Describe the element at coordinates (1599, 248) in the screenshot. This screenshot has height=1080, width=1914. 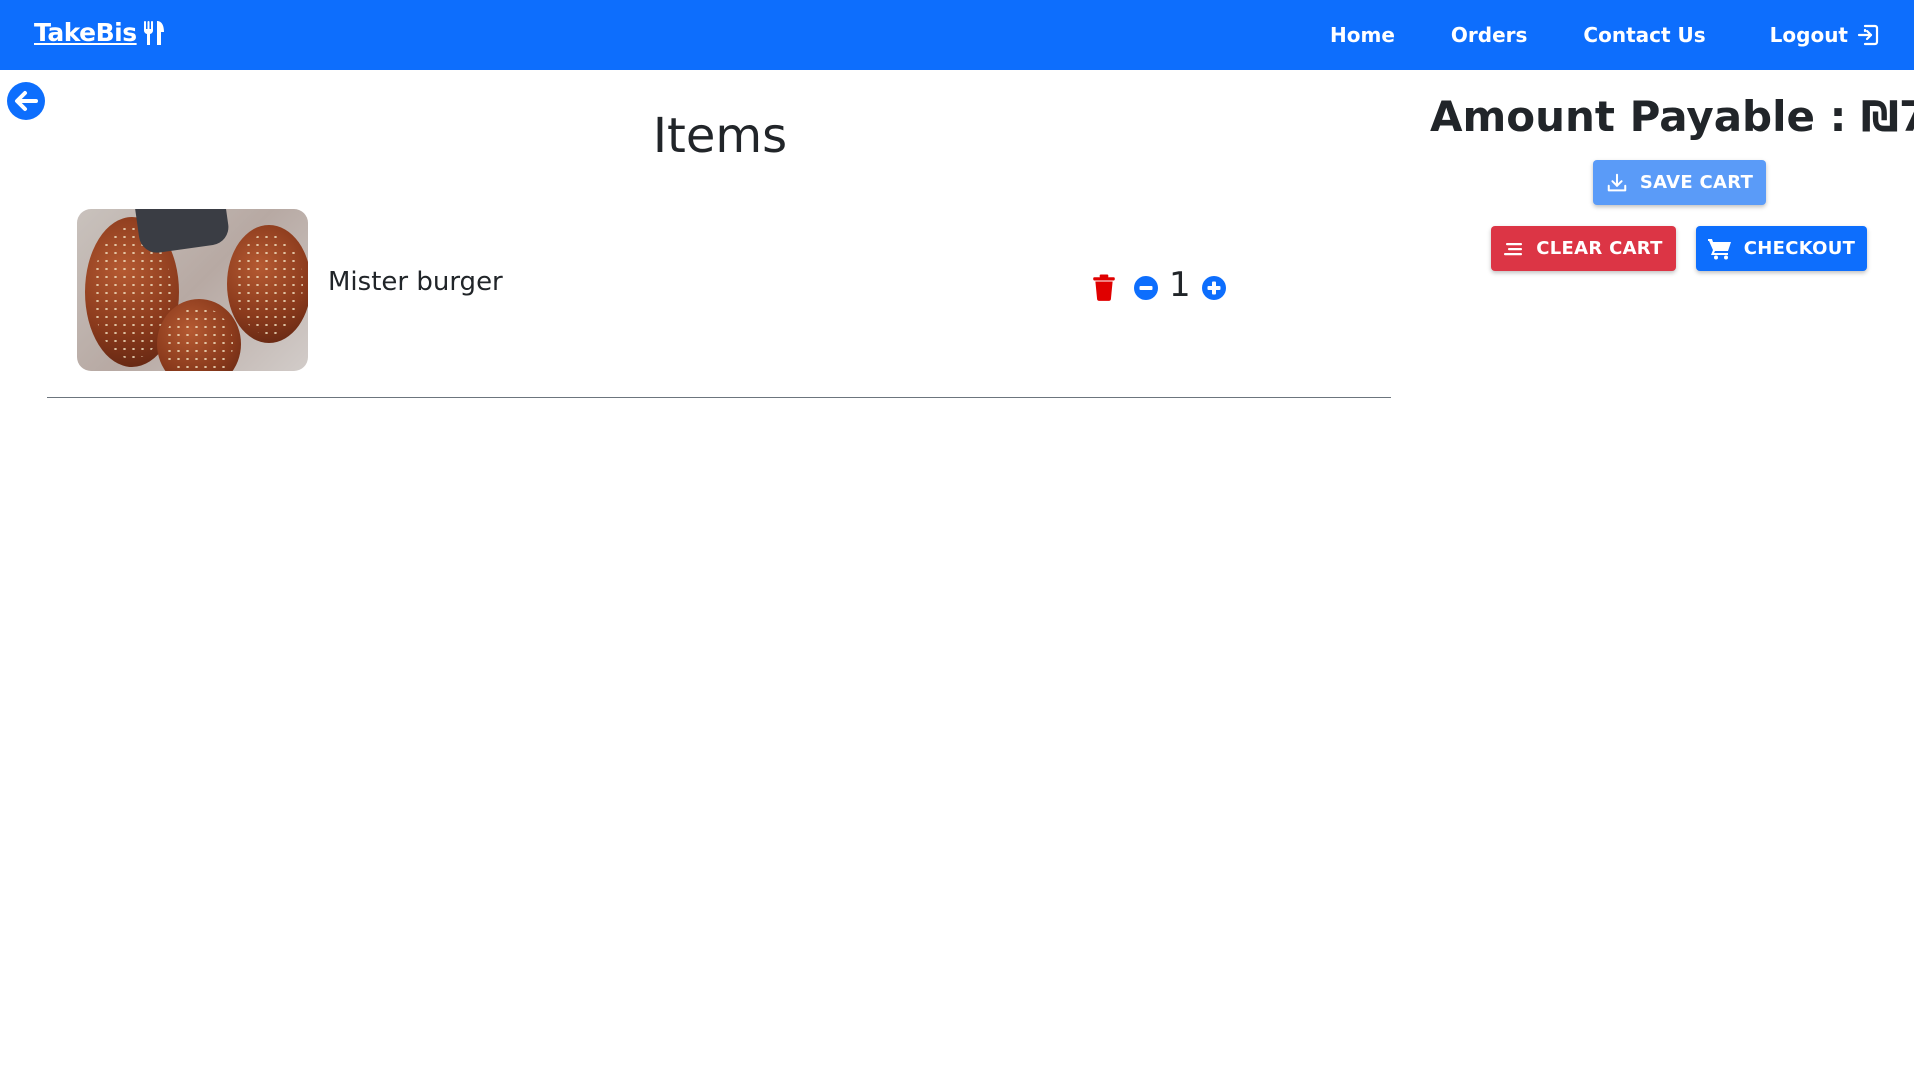
I see `clear-cart-label: CLEAR CART` at that location.